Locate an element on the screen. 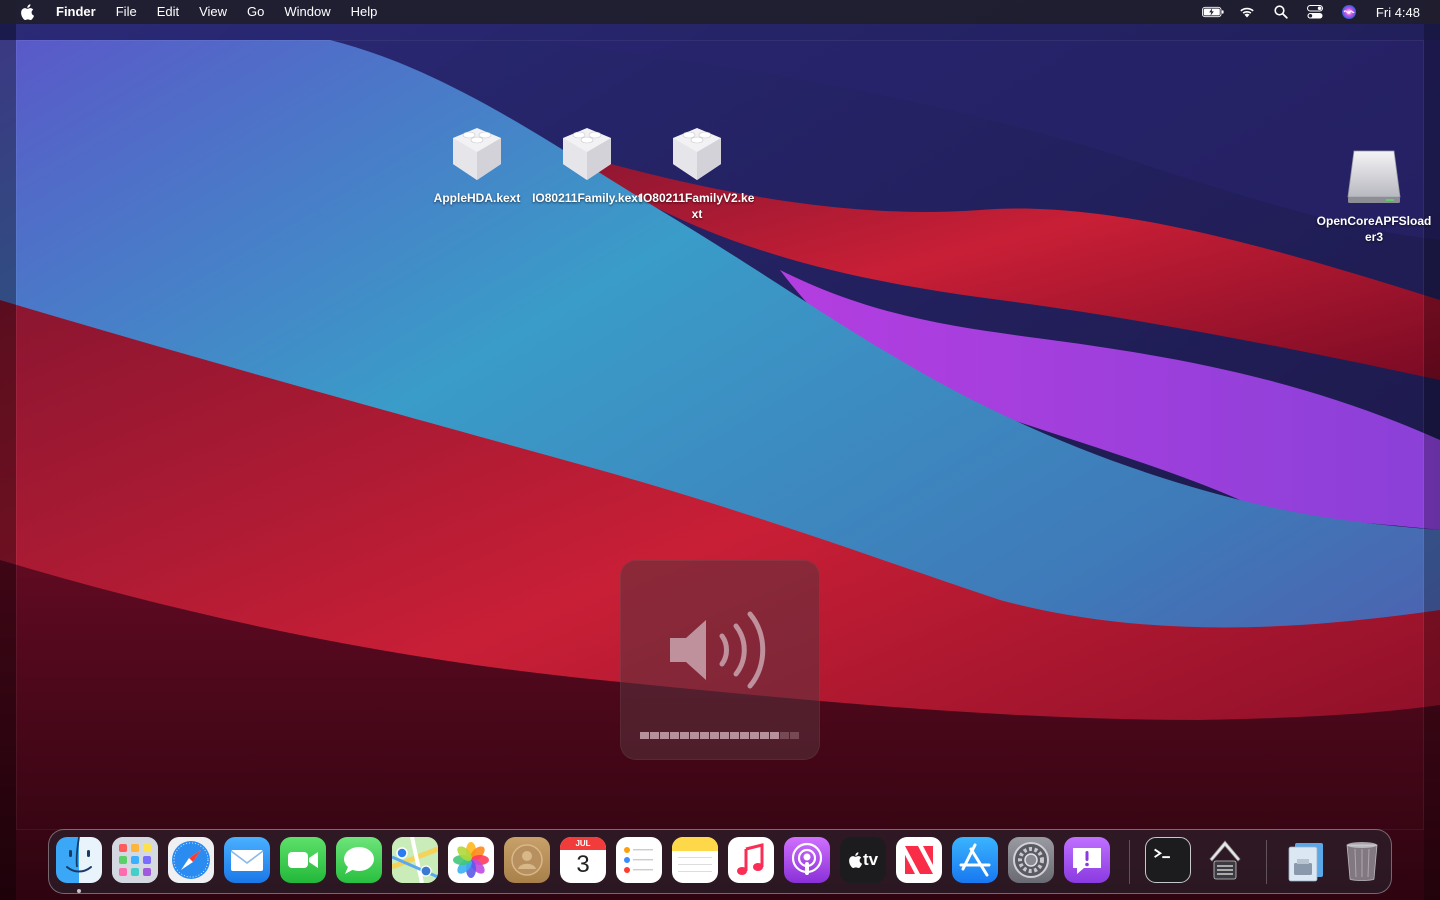 The height and width of the screenshot is (900, 1440). terminal-icon is located at coordinates (1162, 853).